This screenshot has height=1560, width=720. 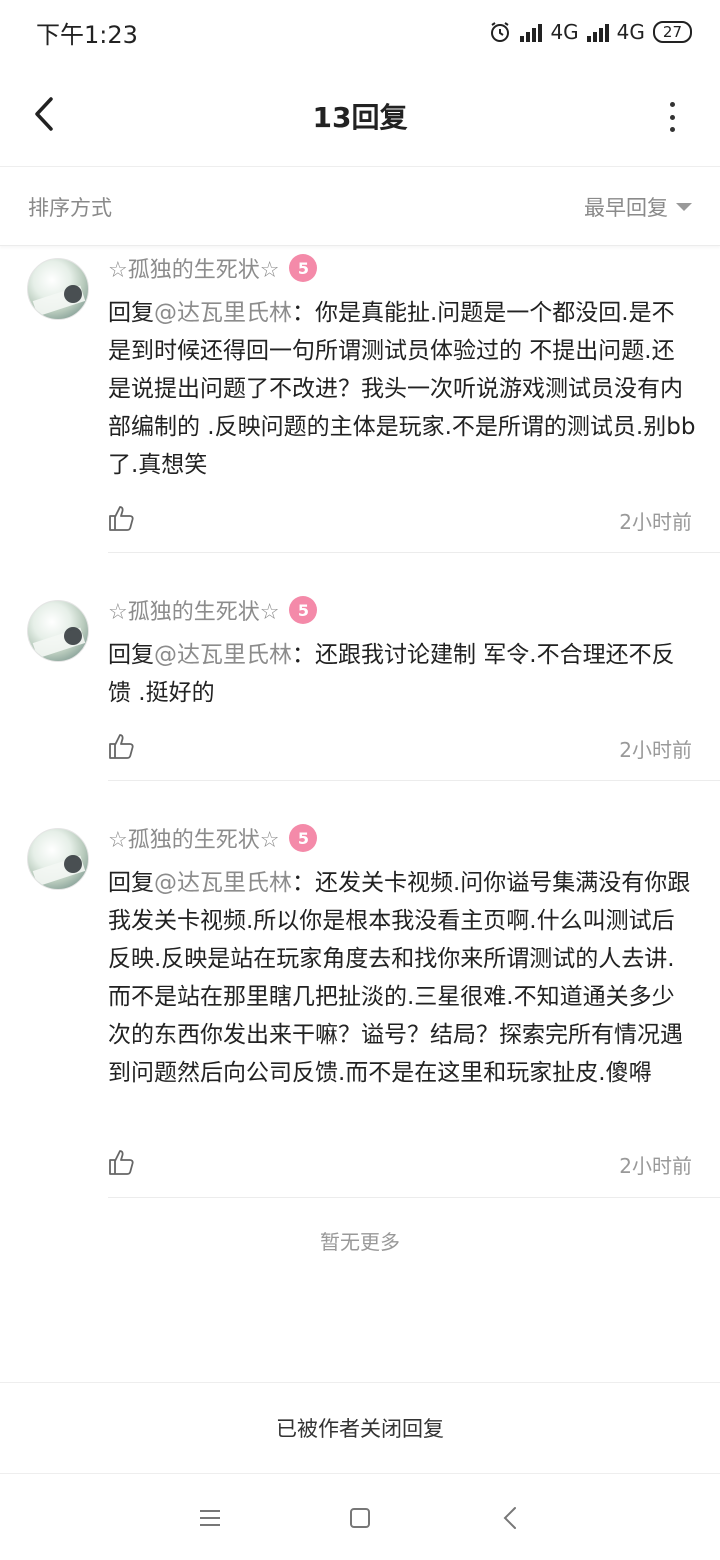 I want to click on square-icon, so click(x=360, y=1517).